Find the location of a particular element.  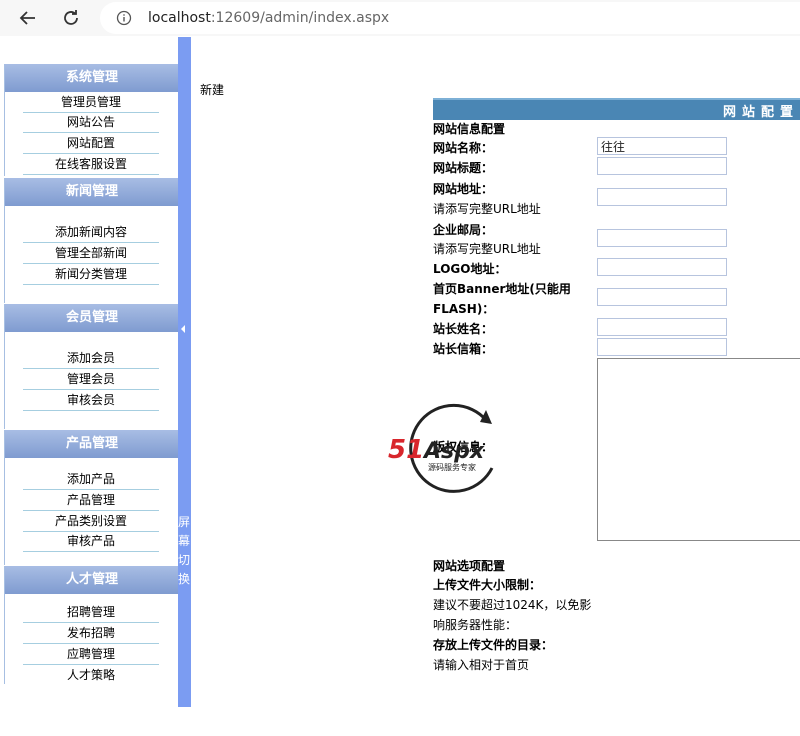

watermark-logo: 51 Aspx 源码服务专家 is located at coordinates (441, 448).